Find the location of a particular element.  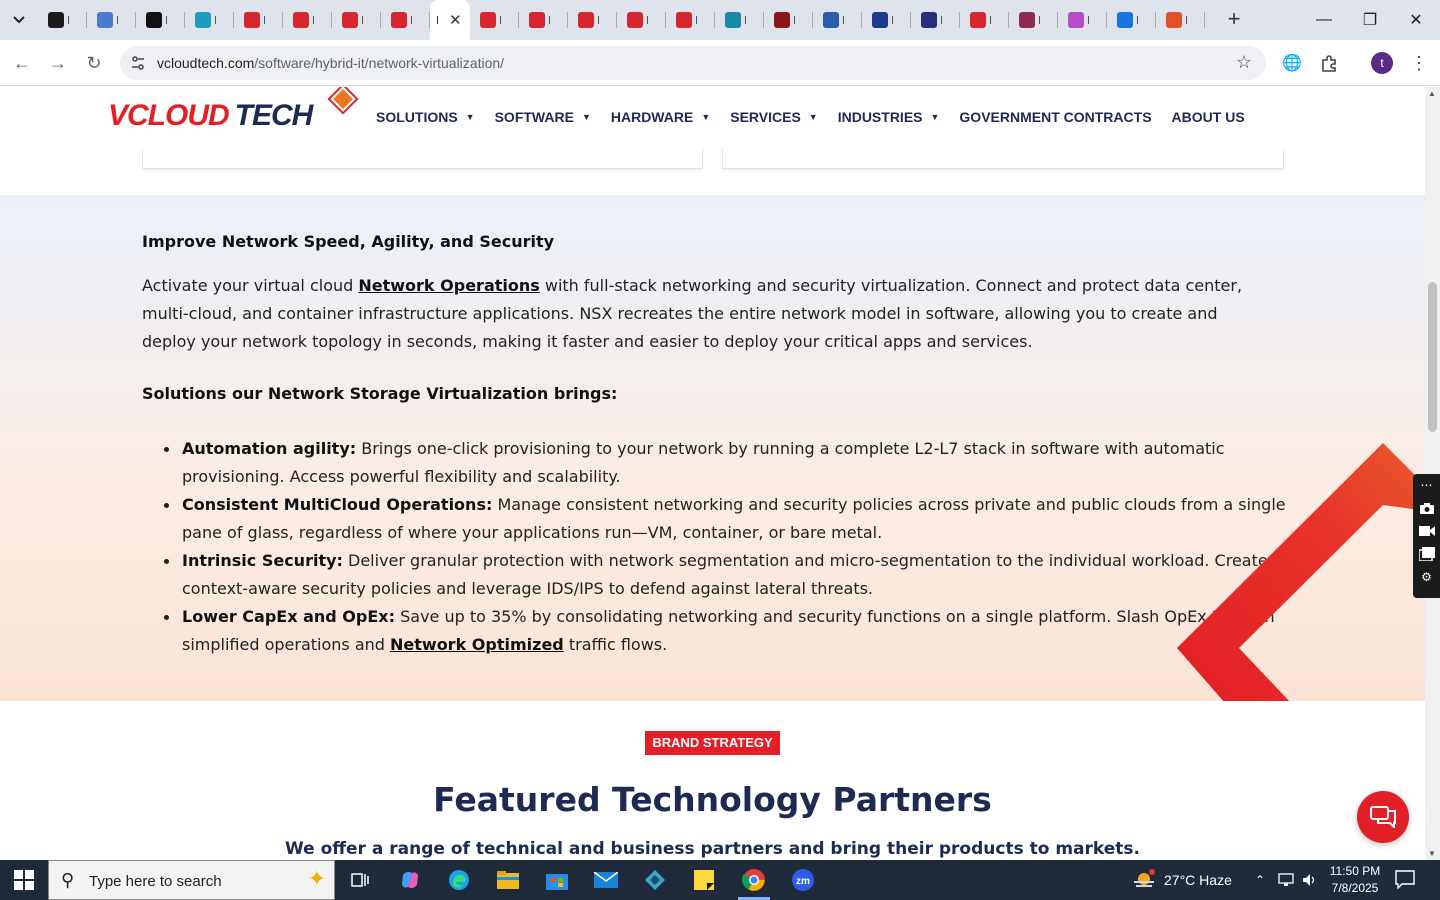

taskbar-clock: 11:50 PM 7/8/2025 is located at coordinates (1355, 880).